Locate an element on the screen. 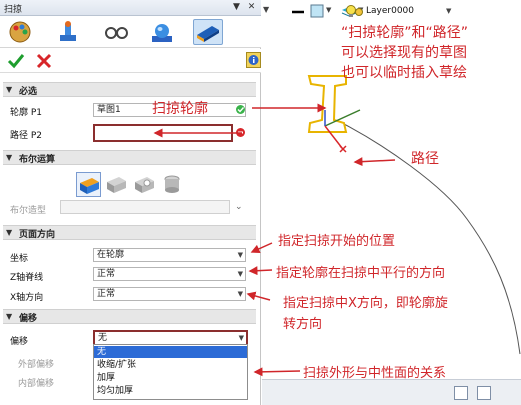 Image resolution: width=521 pixels, height=405 pixels. boolean-add-button is located at coordinates (116, 184).